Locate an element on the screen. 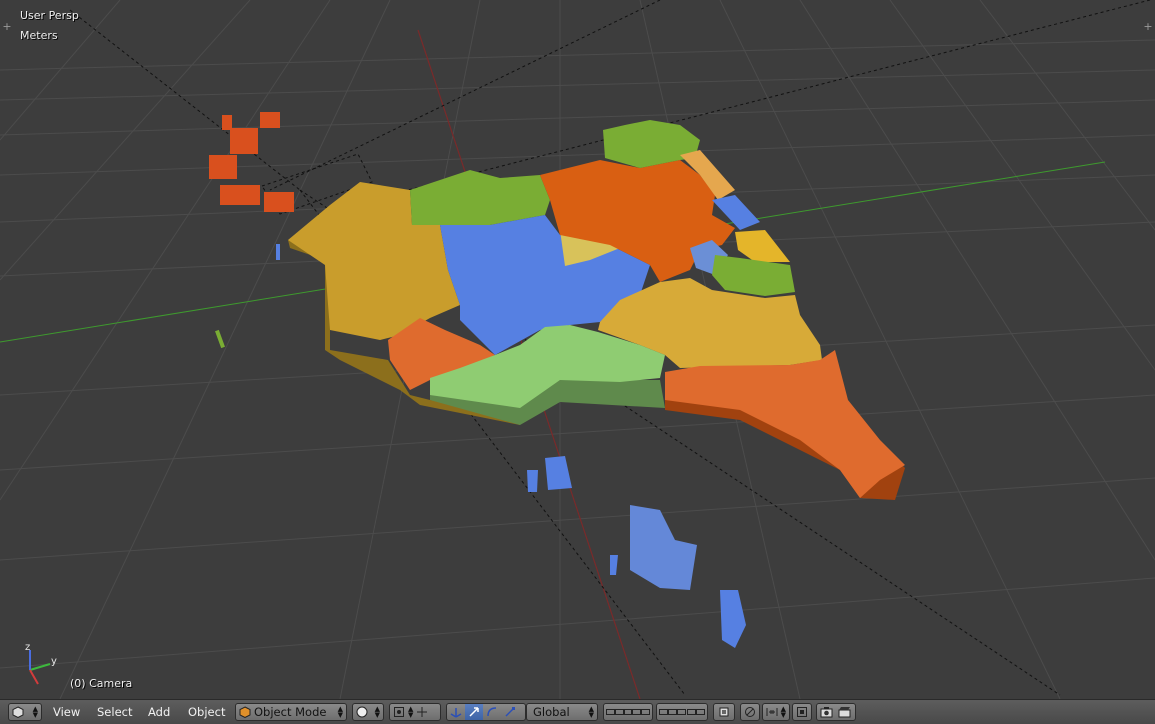 The height and width of the screenshot is (724, 1155). snap-element-button: ▲ ▼ is located at coordinates (776, 712).